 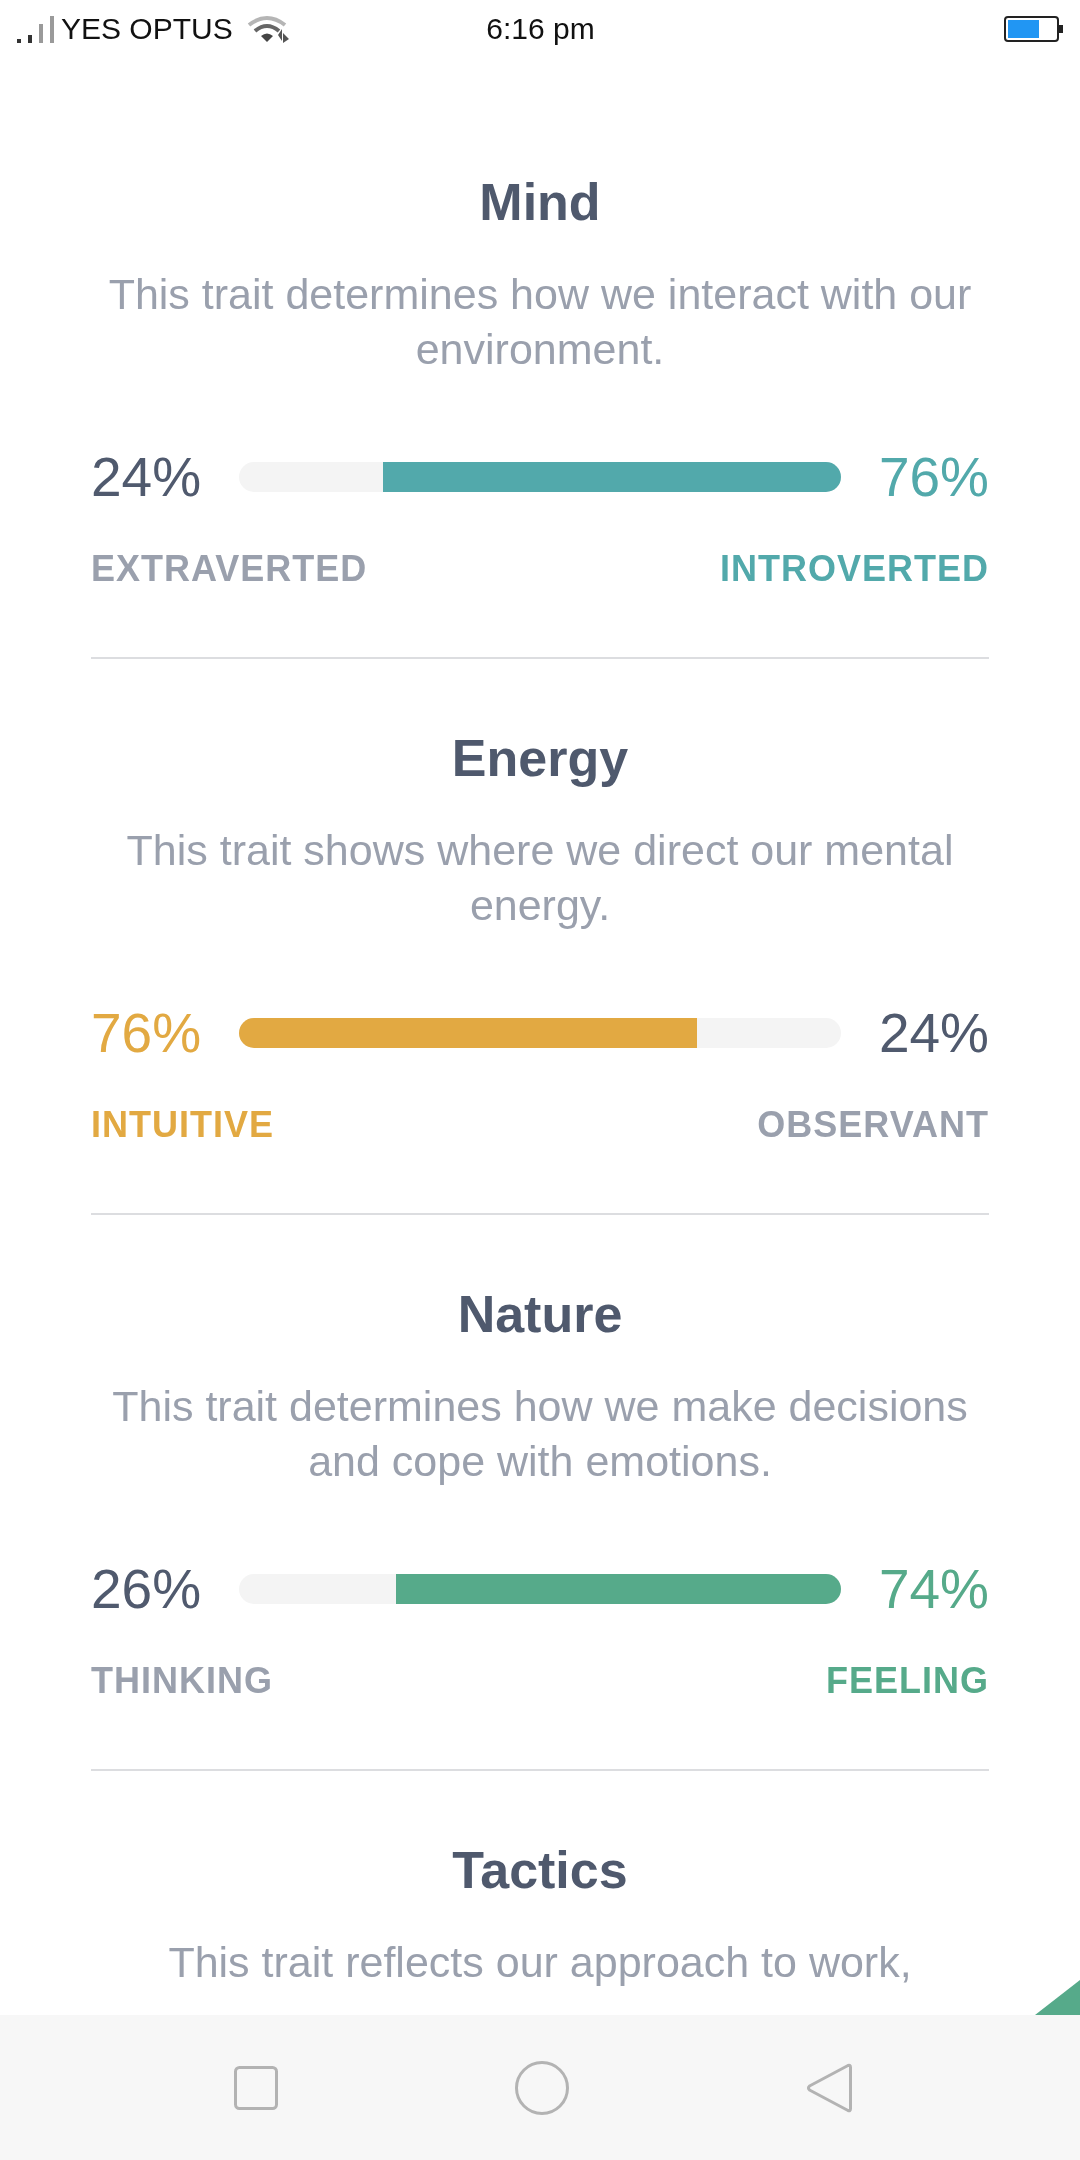 I want to click on trait-label: OBSERVANT, so click(x=873, y=1125).